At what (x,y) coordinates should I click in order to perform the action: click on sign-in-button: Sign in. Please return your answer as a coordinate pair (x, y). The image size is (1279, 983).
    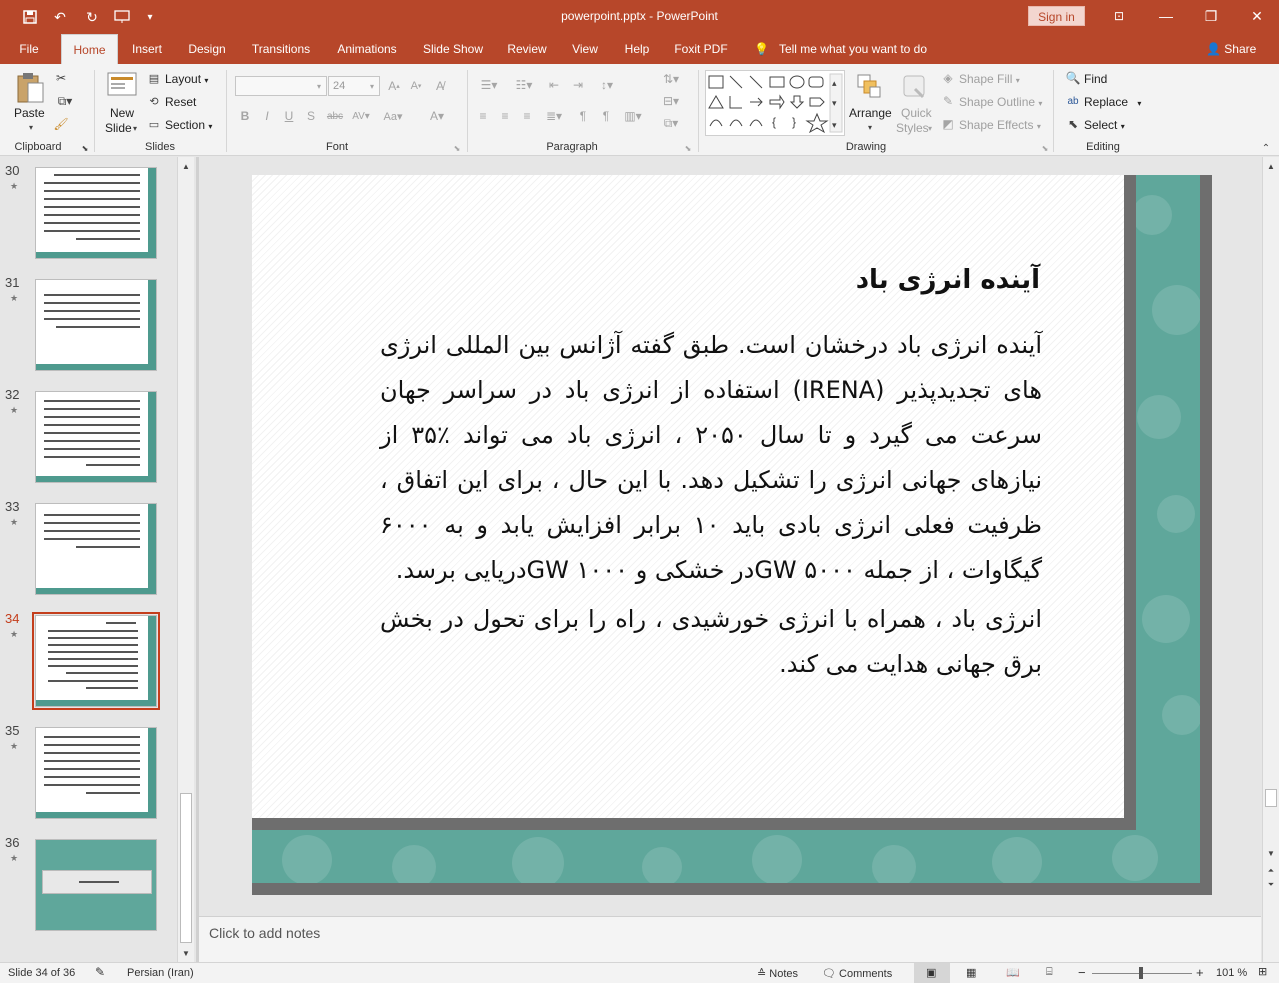
    Looking at the image, I should click on (1056, 16).